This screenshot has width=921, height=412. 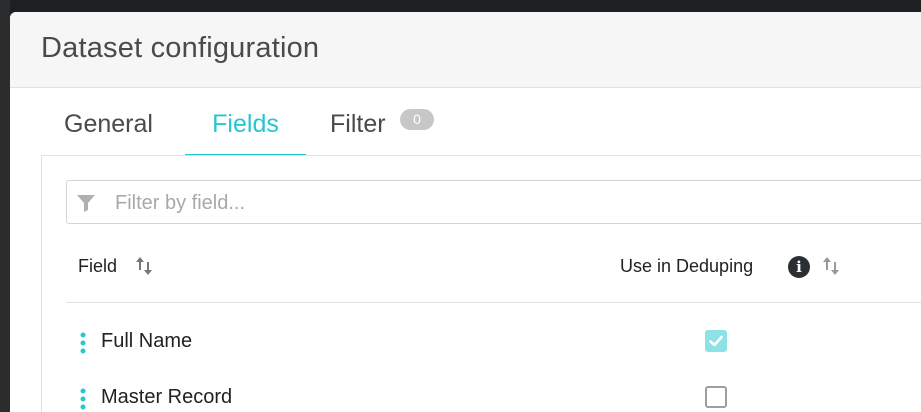 I want to click on backdrop, so click(x=5, y=206).